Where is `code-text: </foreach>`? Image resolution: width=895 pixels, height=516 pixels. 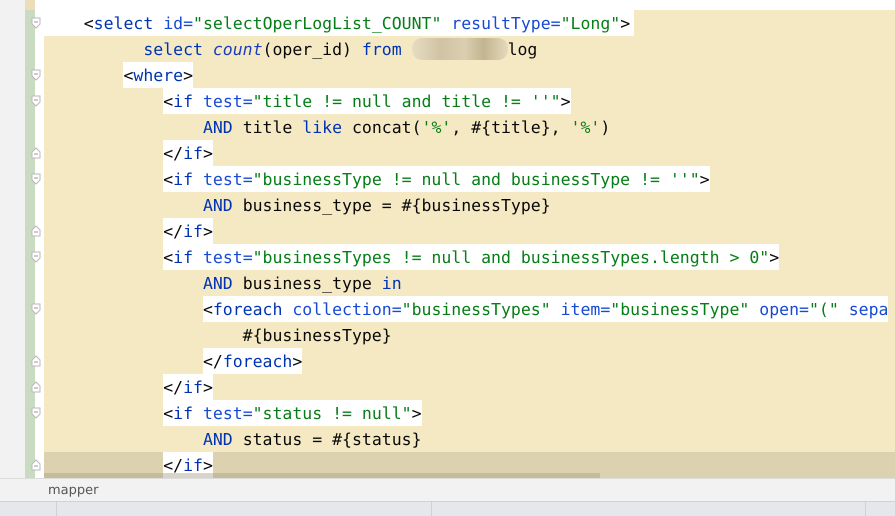 code-text: </foreach> is located at coordinates (252, 361).